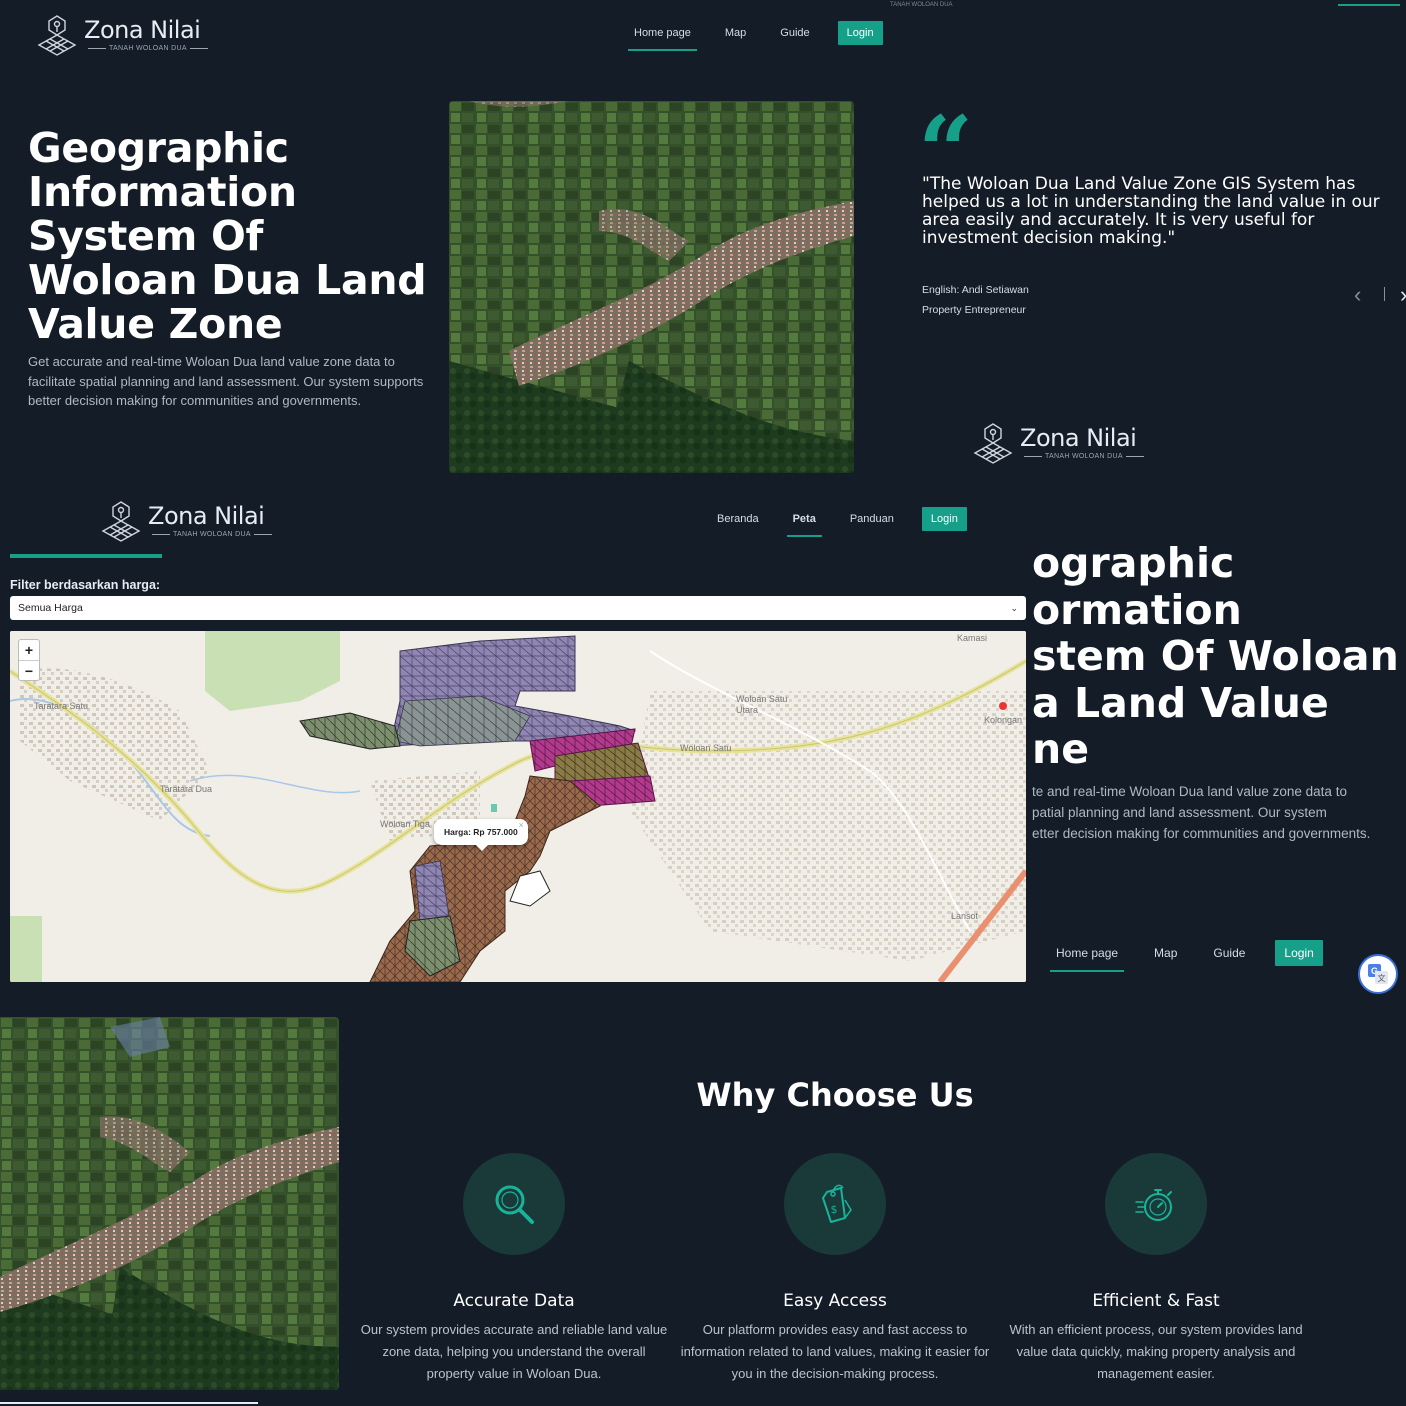 The image size is (1406, 1406). I want to click on svg-text: 文, so click(1382, 978).